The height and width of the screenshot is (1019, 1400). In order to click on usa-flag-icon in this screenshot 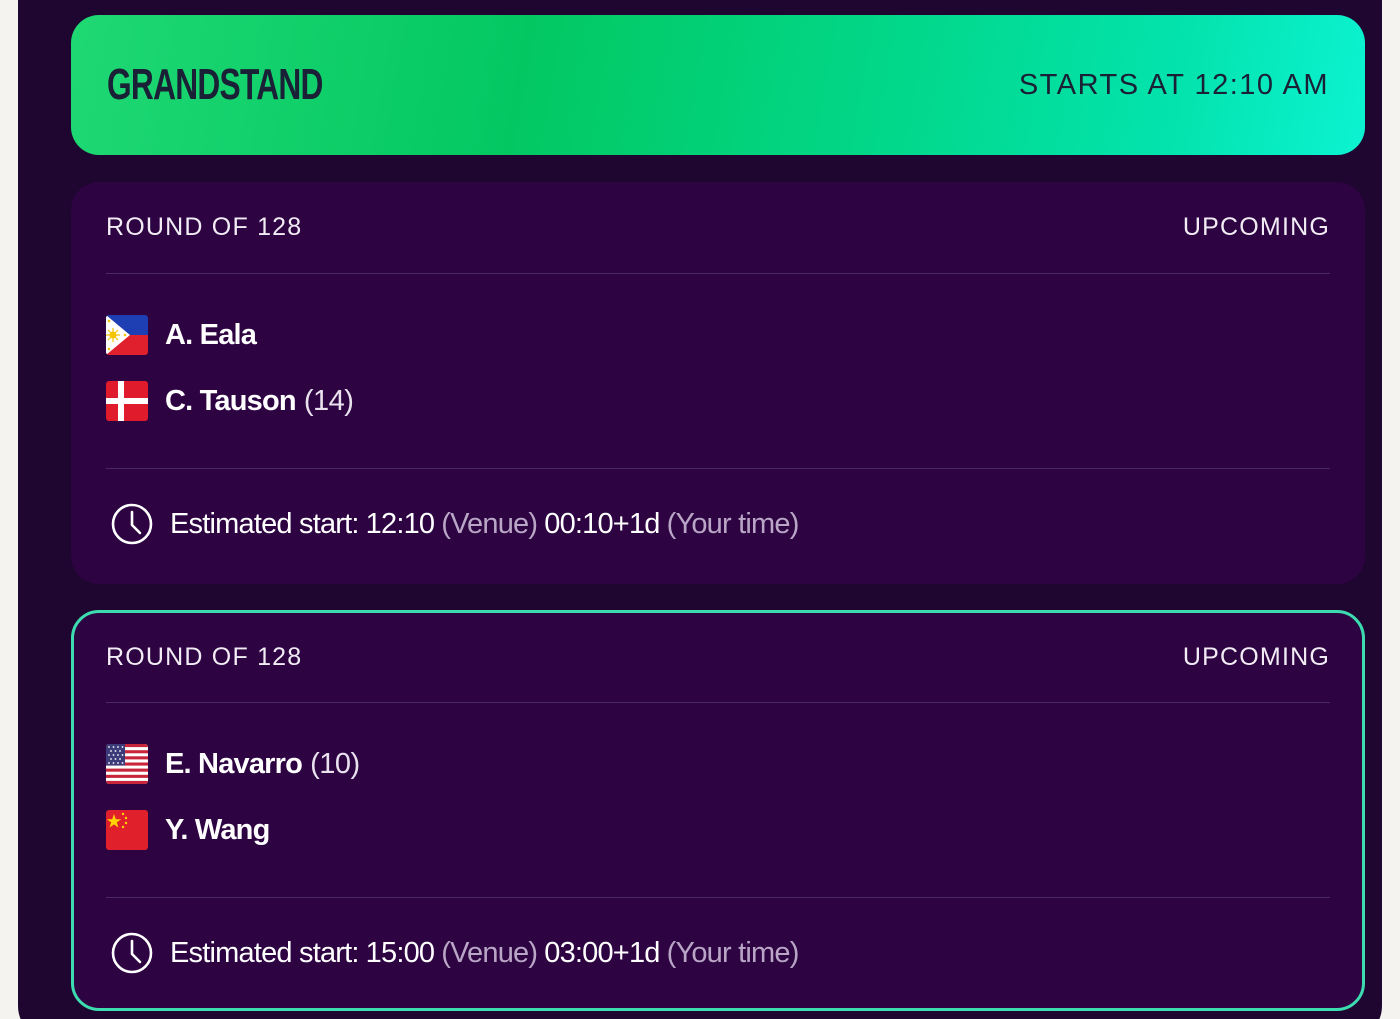, I will do `click(127, 764)`.